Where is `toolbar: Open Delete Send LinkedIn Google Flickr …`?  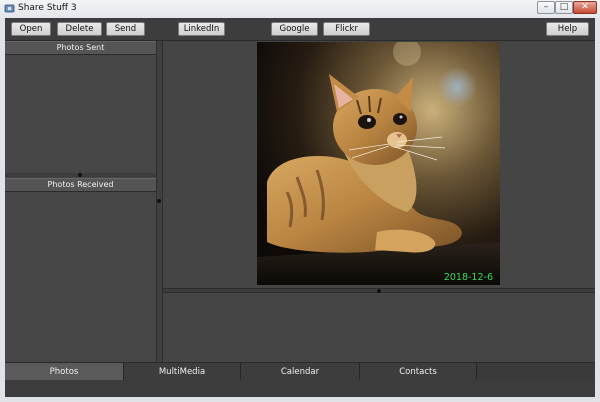
toolbar: Open Delete Send LinkedIn Google Flickr … is located at coordinates (300, 29).